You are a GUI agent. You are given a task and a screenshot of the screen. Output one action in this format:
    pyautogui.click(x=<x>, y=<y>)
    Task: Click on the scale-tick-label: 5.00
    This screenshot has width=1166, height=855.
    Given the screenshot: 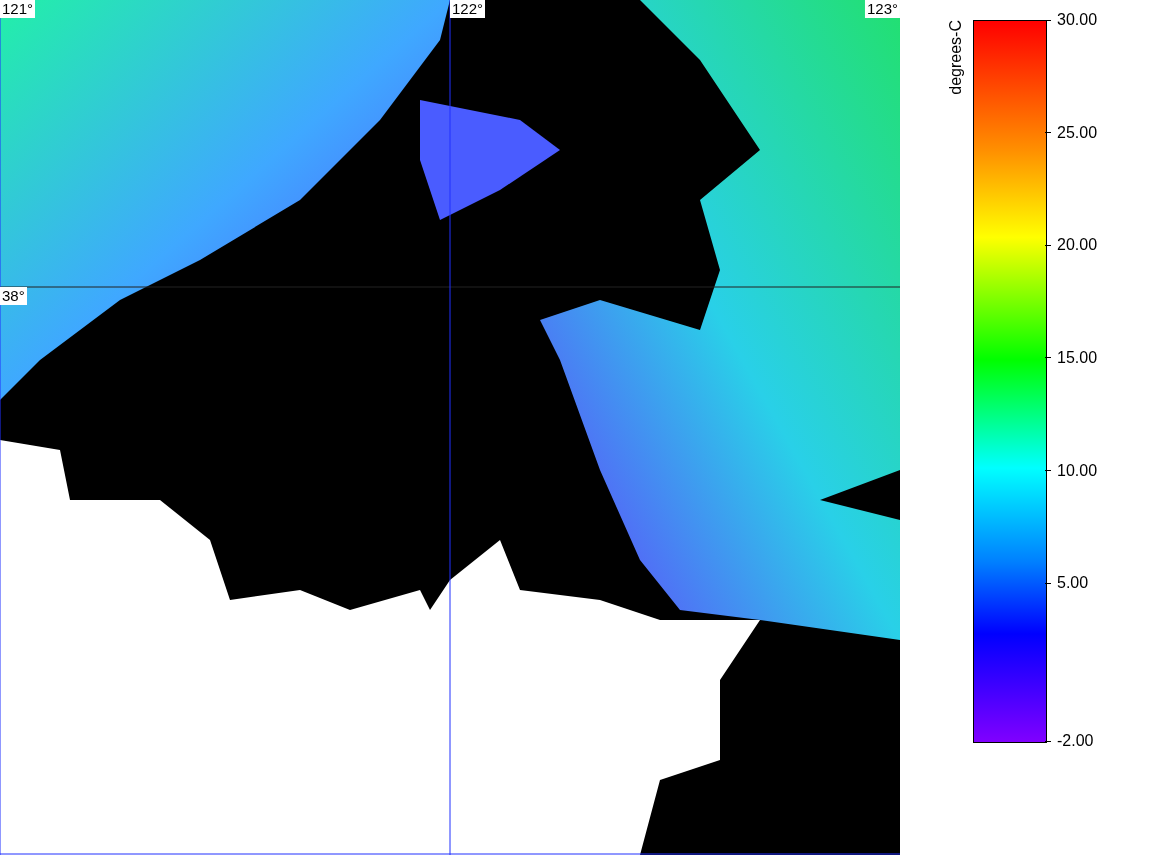 What is the action you would take?
    pyautogui.click(x=1073, y=583)
    